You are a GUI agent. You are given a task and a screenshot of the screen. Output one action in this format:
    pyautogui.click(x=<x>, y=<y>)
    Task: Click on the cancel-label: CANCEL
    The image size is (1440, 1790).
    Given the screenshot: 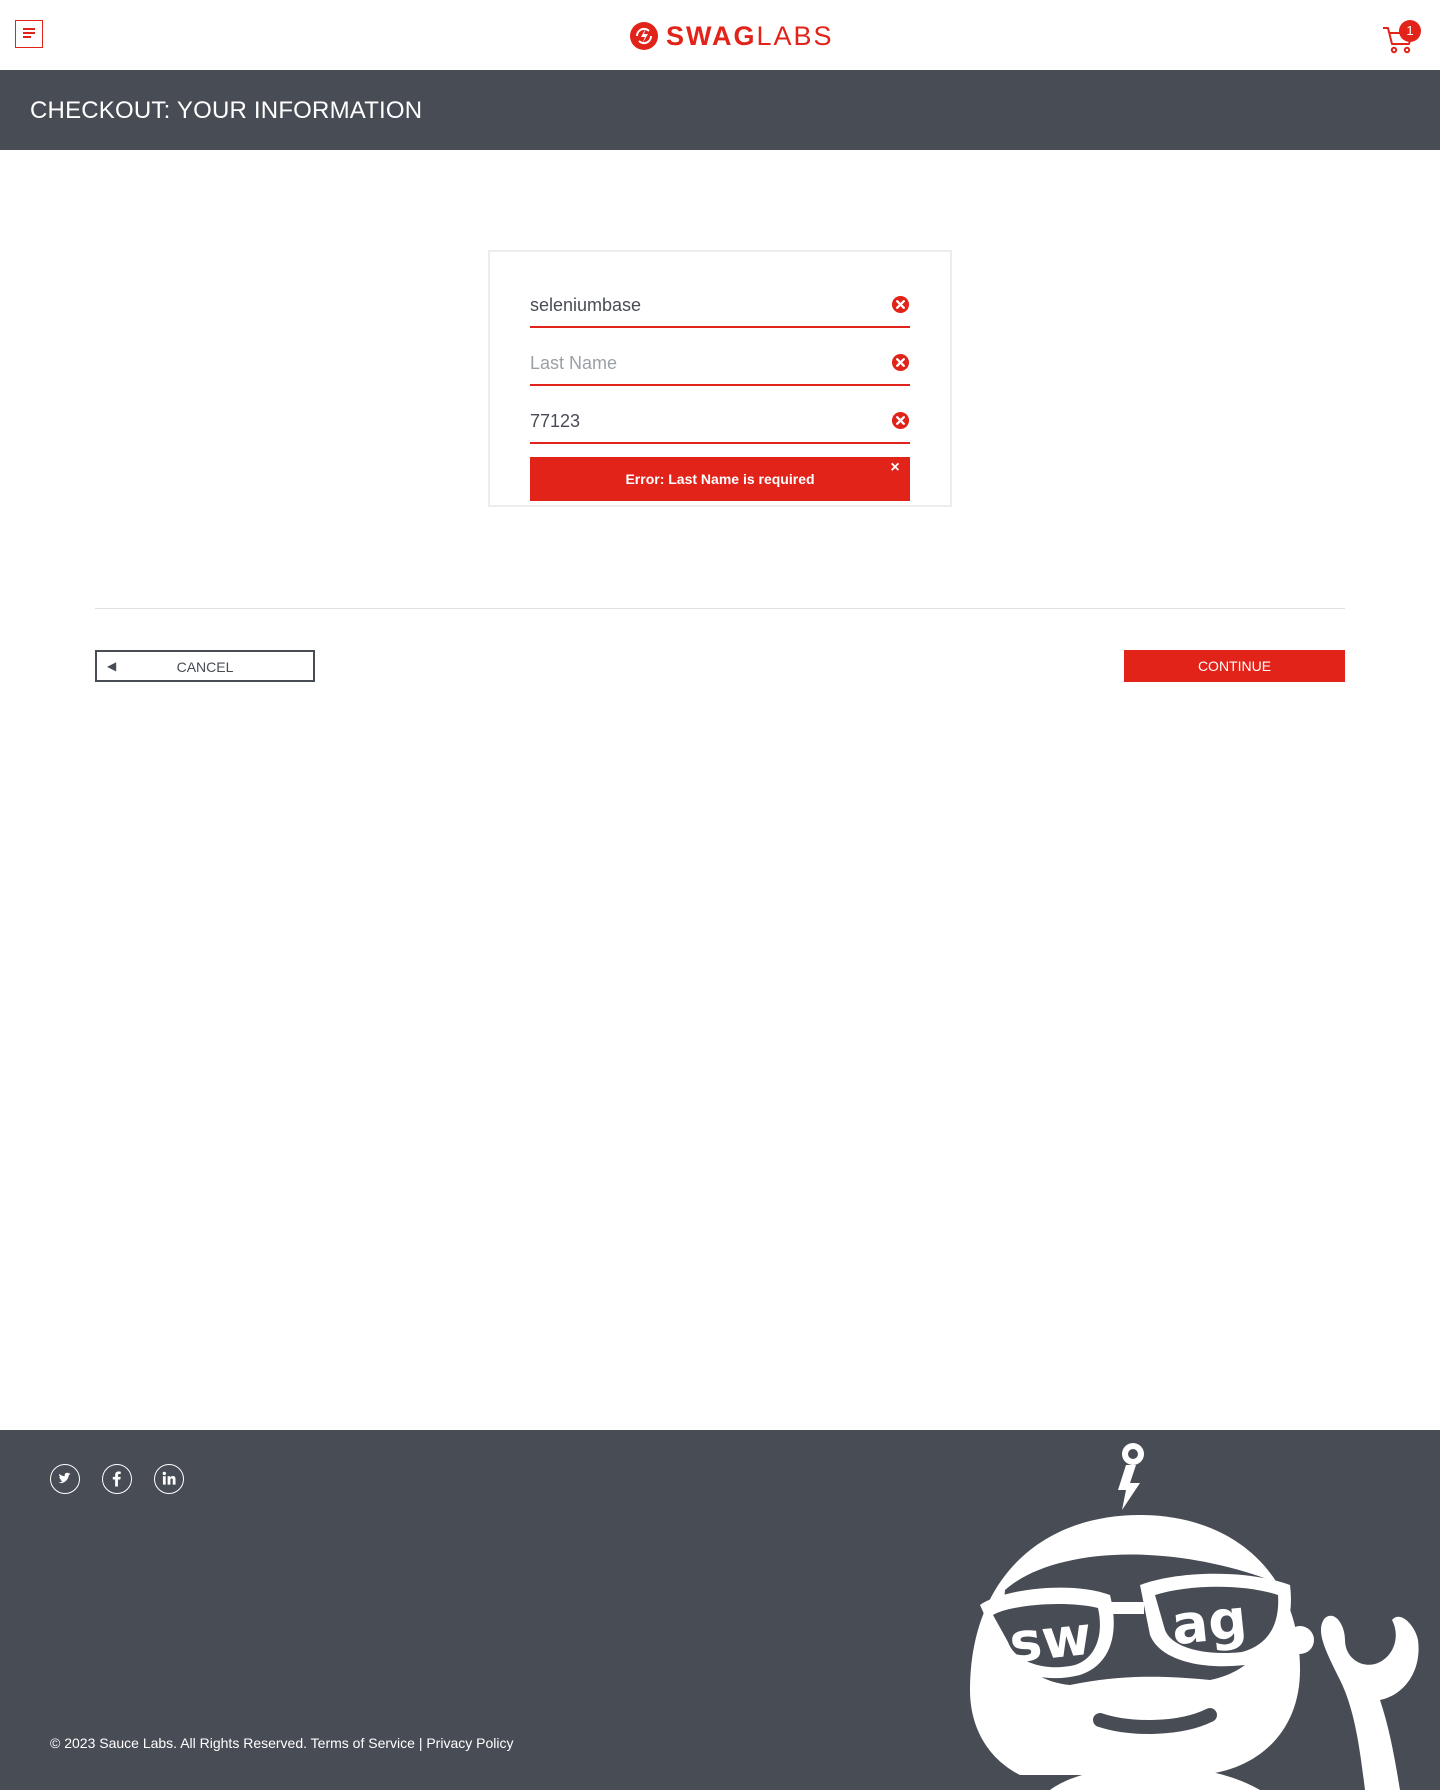 What is the action you would take?
    pyautogui.click(x=205, y=667)
    